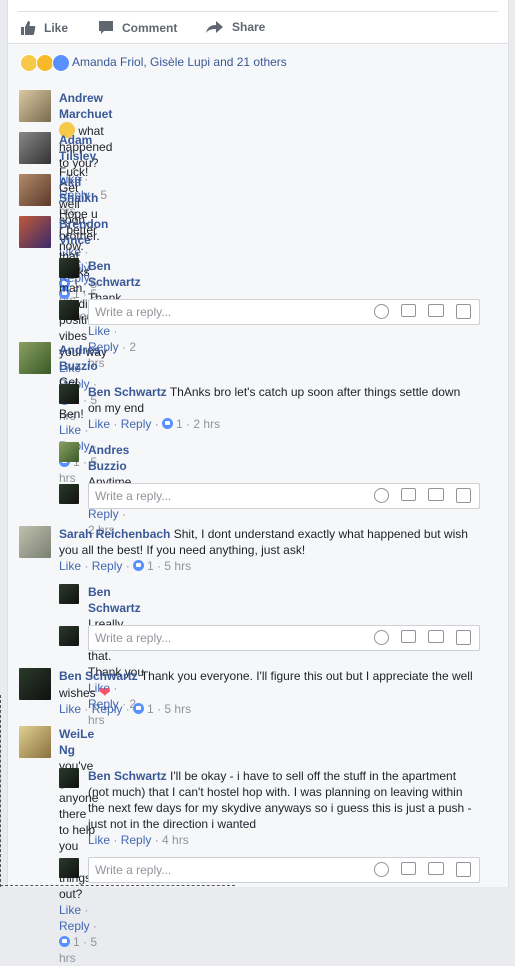 This screenshot has width=515, height=966. What do you see at coordinates (77, 148) in the screenshot?
I see `comment-author: Adam Tilsley` at bounding box center [77, 148].